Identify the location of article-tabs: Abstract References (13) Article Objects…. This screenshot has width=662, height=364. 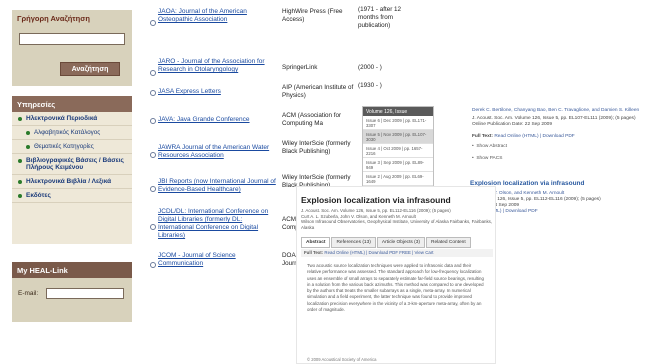
(386, 242).